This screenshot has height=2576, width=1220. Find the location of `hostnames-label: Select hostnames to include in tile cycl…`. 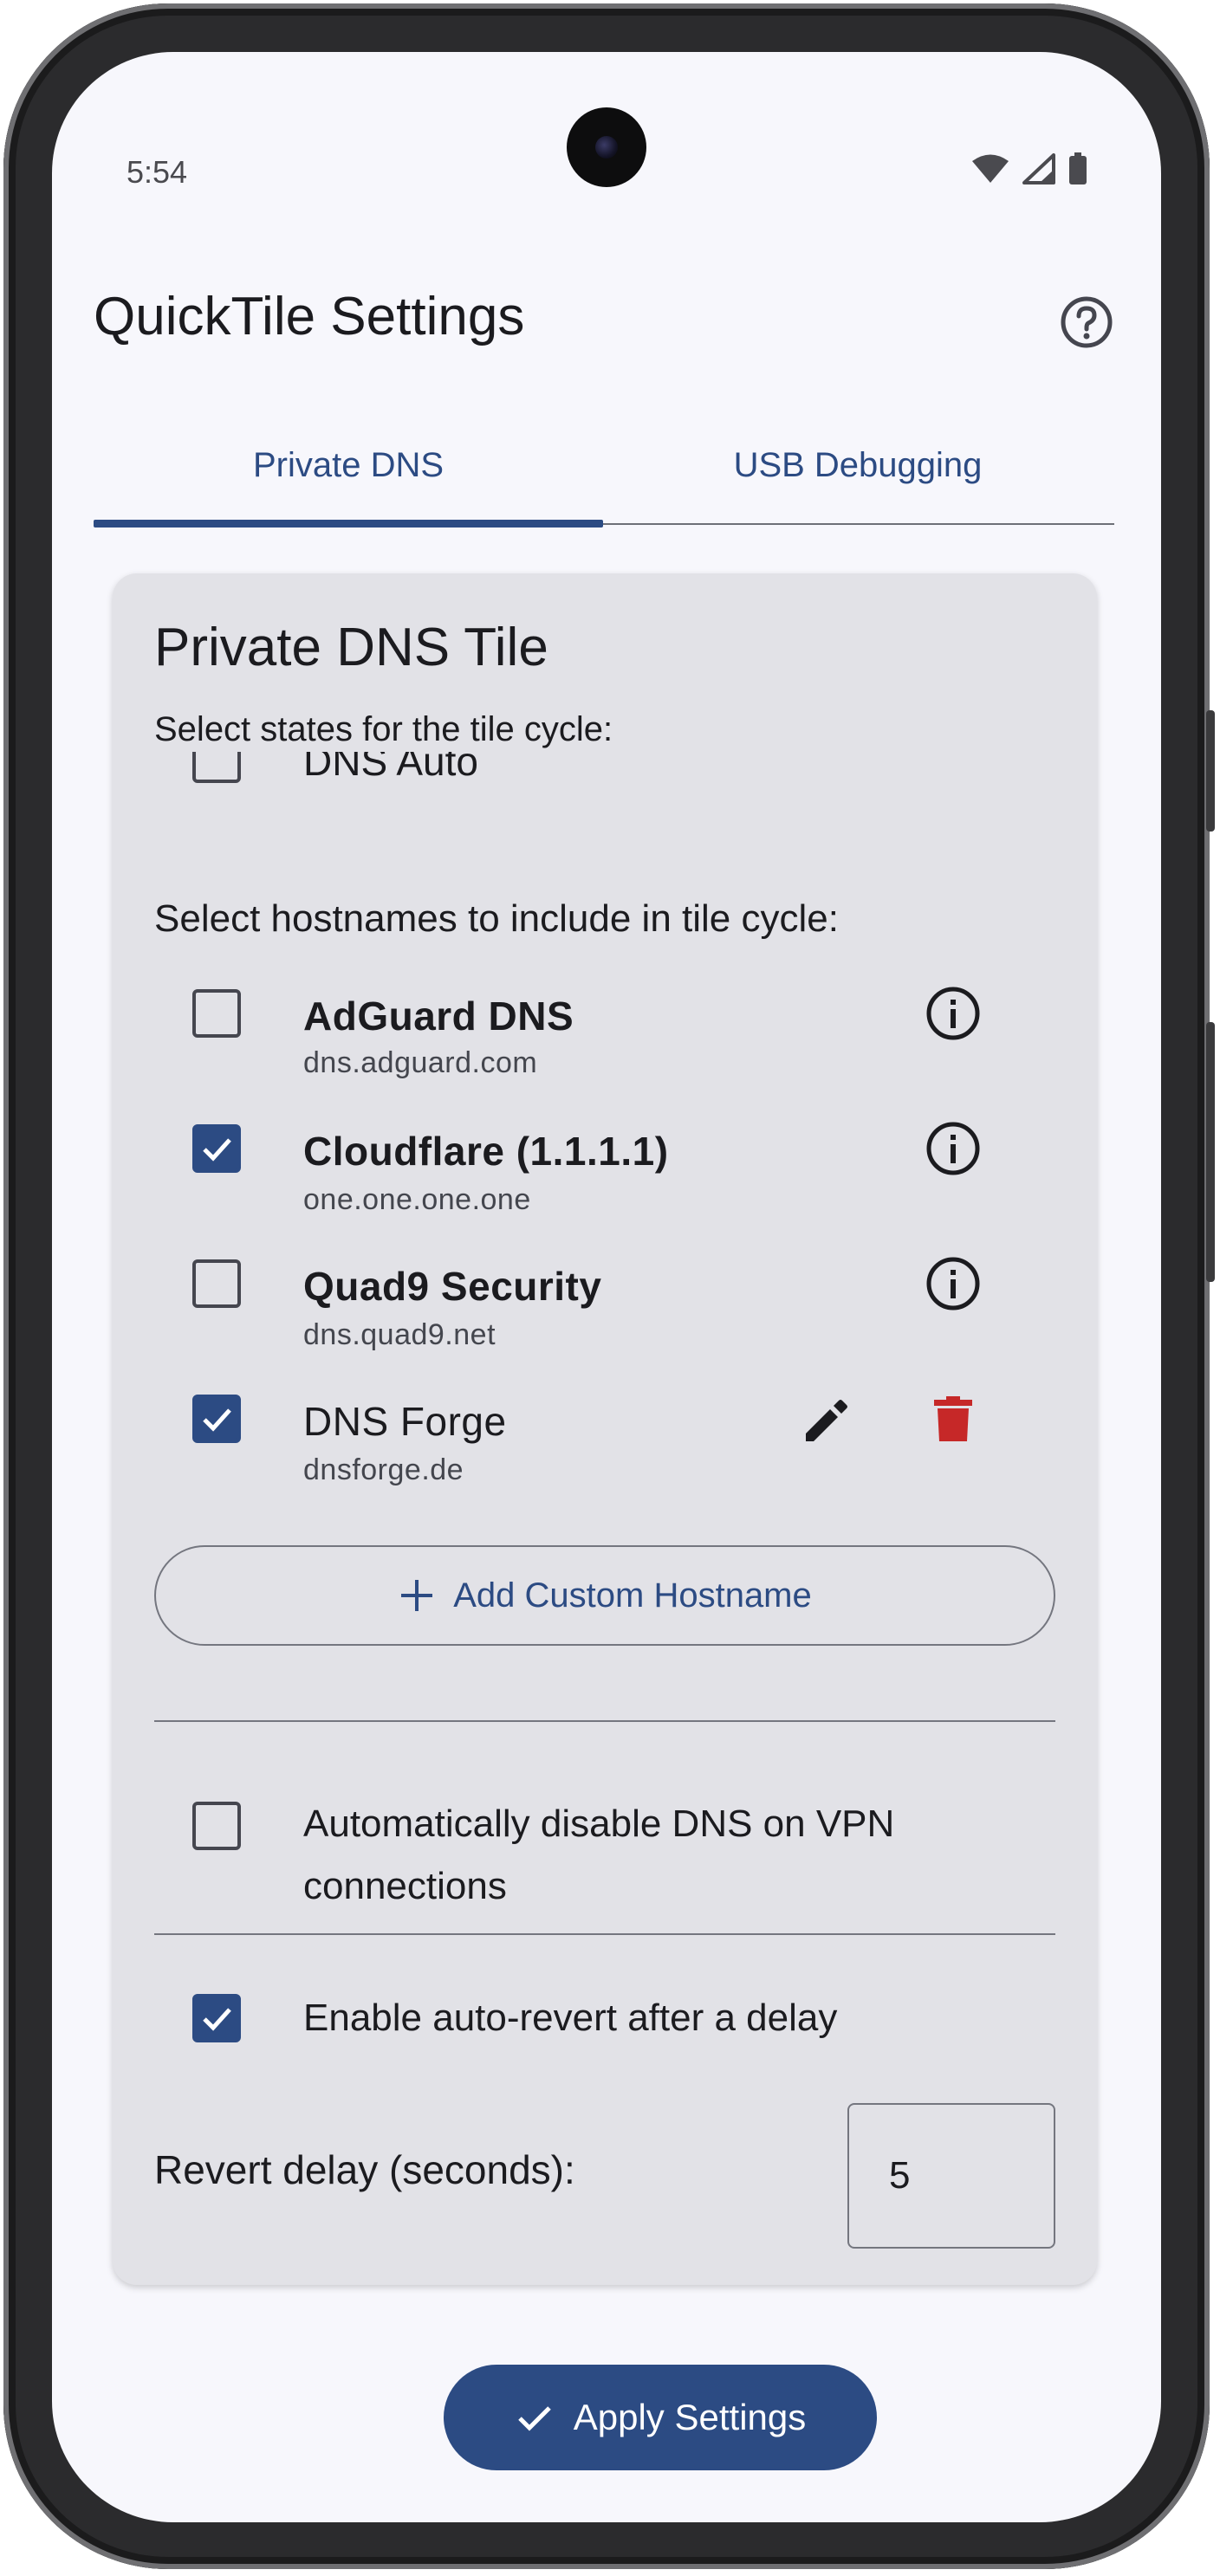

hostnames-label: Select hostnames to include in tile cycl… is located at coordinates (497, 918).